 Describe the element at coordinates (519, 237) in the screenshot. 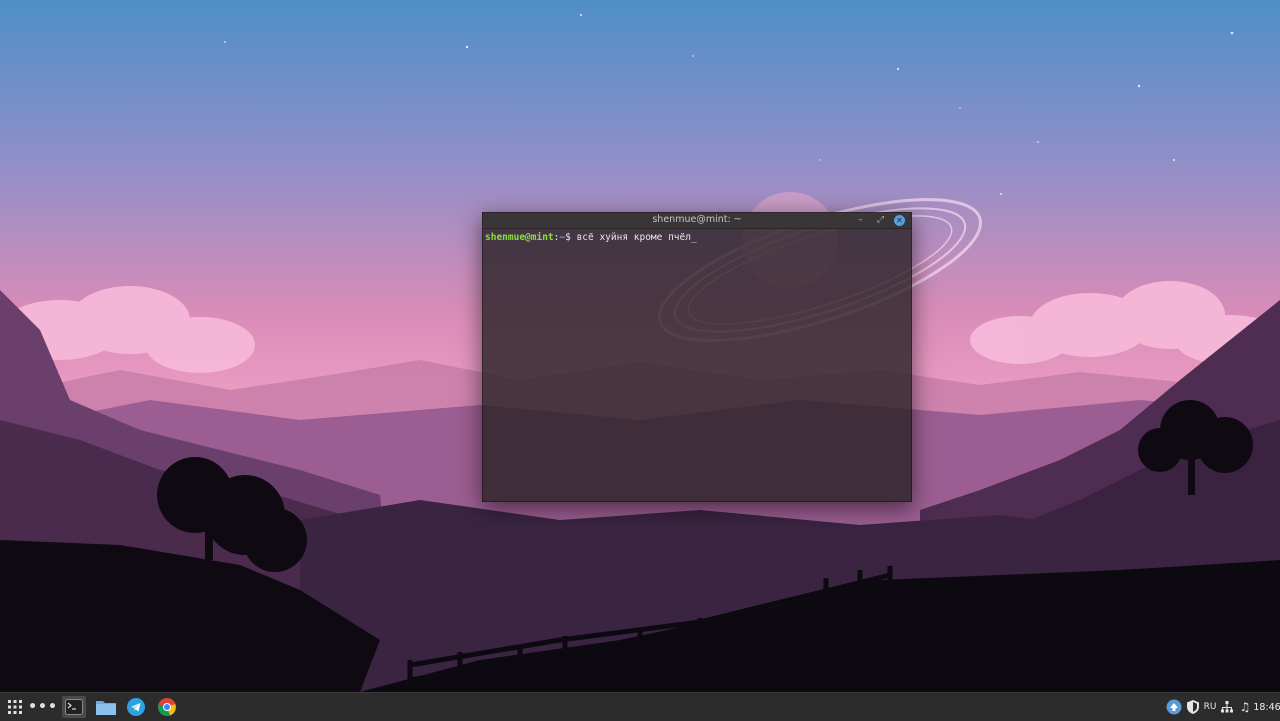

I see `prompt-user: shenmue@mint` at that location.